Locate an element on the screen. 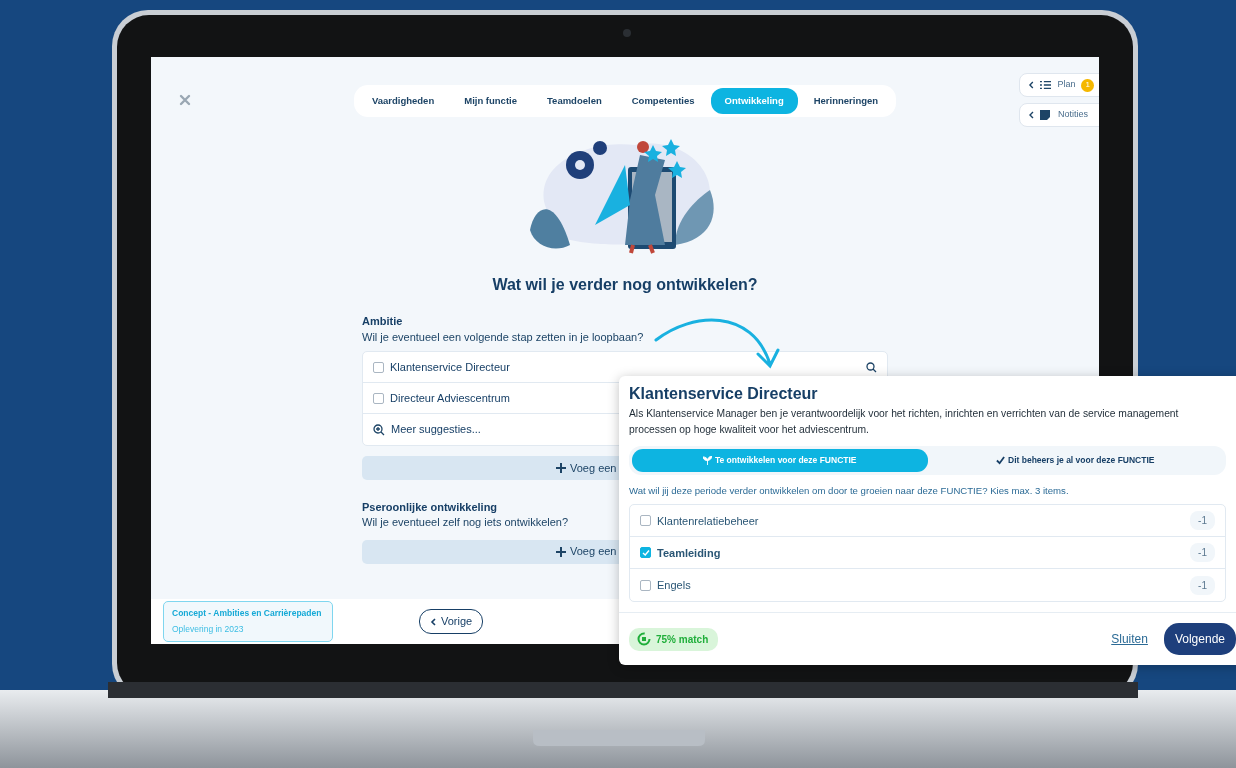  popup-title: Klantenservice Directeur is located at coordinates (724, 394).